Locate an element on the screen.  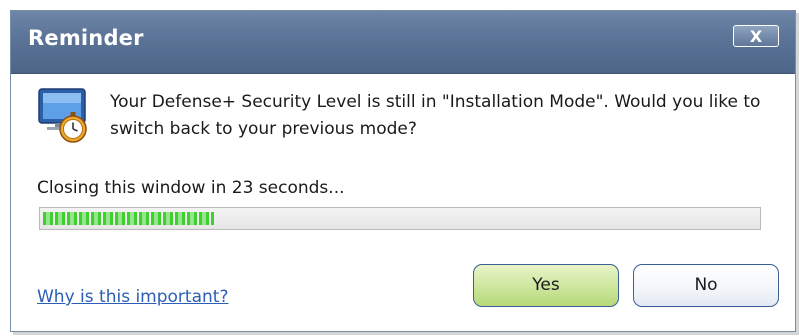
close-button: X is located at coordinates (756, 36).